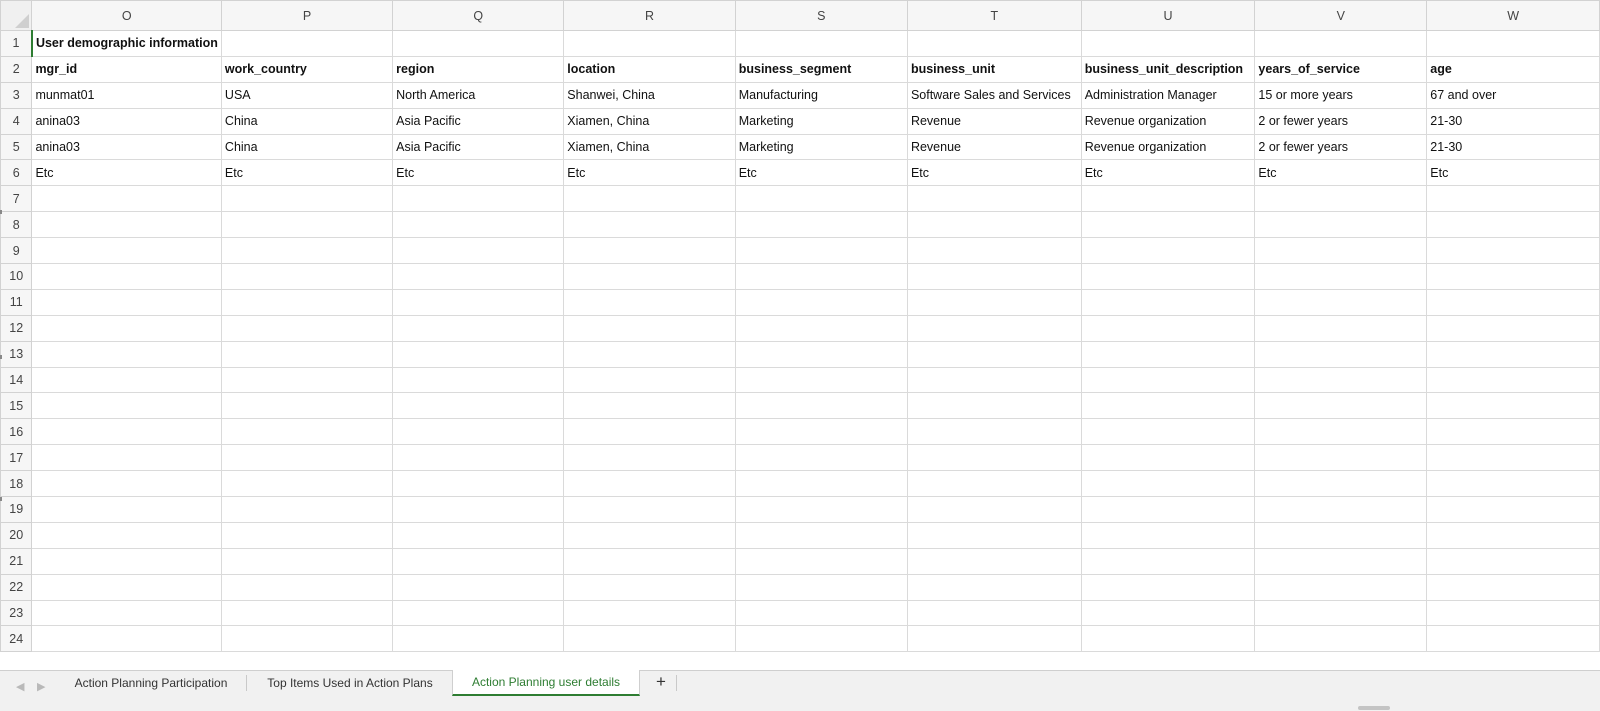 Image resolution: width=1600 pixels, height=711 pixels. What do you see at coordinates (478, 458) in the screenshot?
I see `cell-q17` at bounding box center [478, 458].